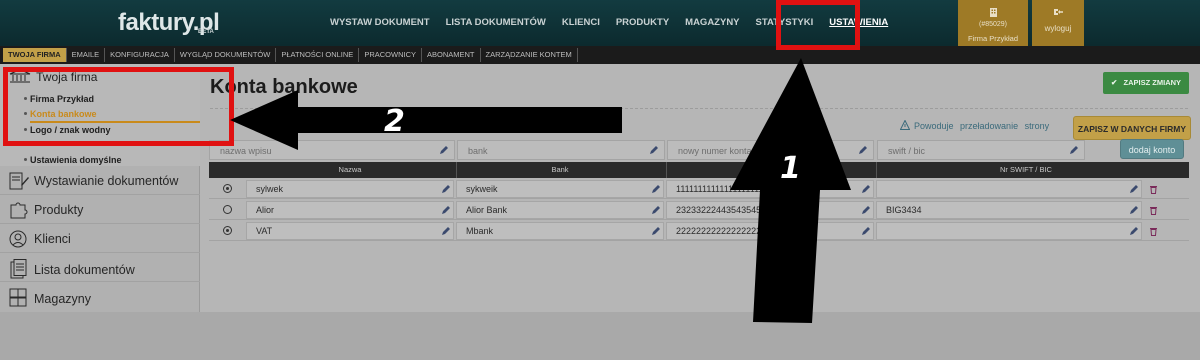 Image resolution: width=1200 pixels, height=360 pixels. I want to click on account-name-input, so click(321, 151).